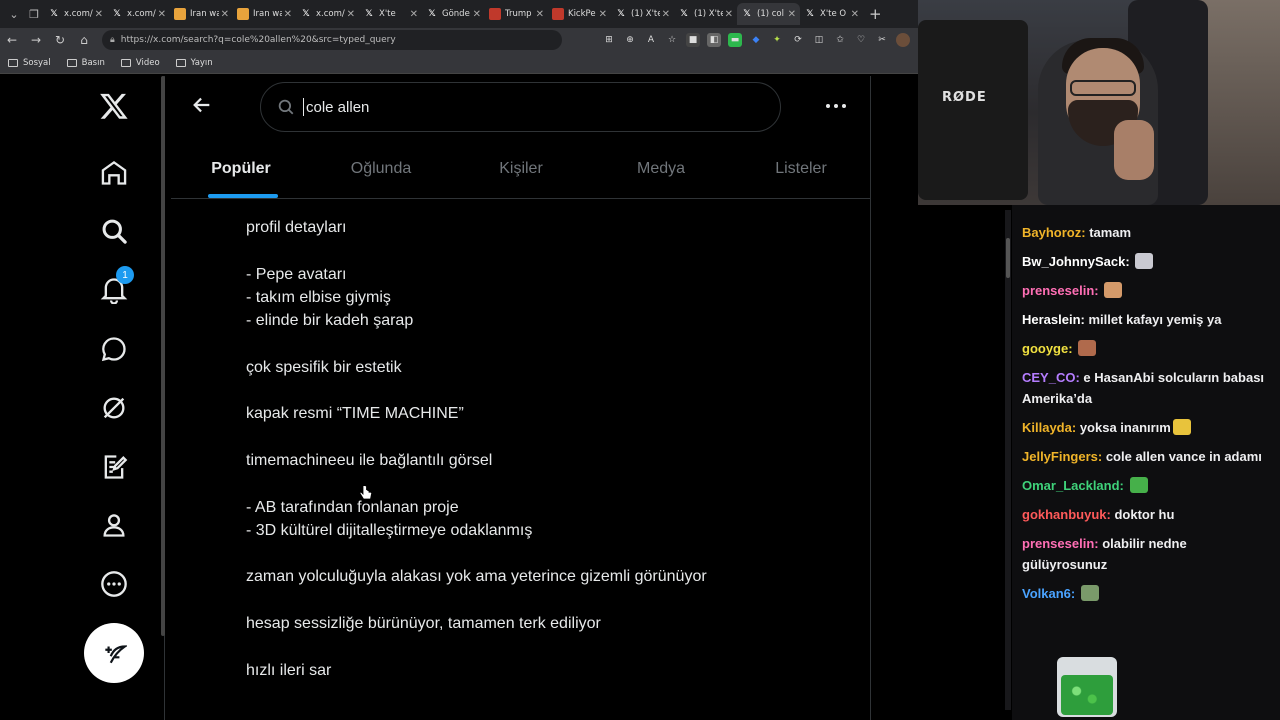  I want to click on tab-actions-icon: ❐, so click(34, 14).